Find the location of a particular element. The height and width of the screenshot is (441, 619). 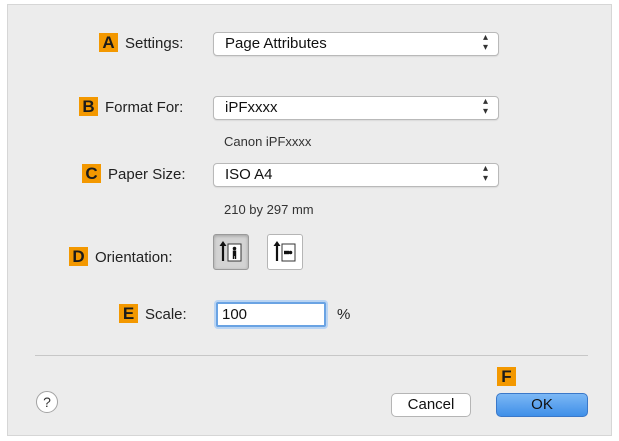

orientation-group is located at coordinates (258, 252).